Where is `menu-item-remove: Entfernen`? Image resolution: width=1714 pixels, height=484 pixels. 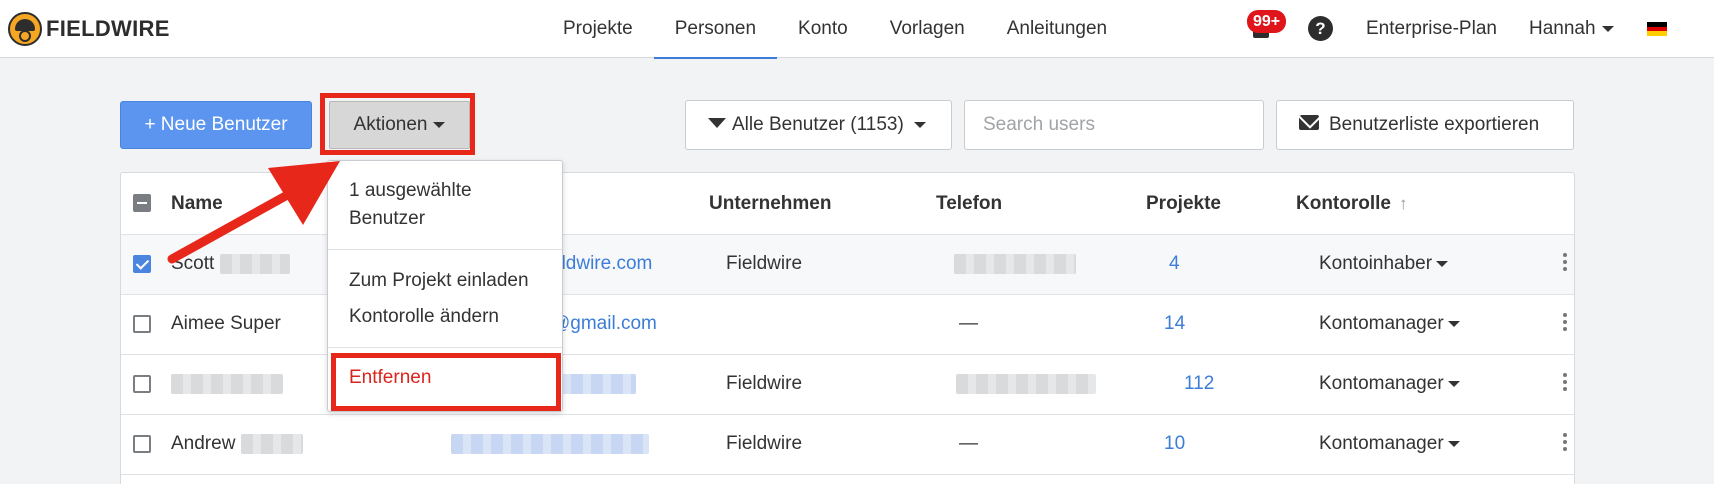 menu-item-remove: Entfernen is located at coordinates (390, 378).